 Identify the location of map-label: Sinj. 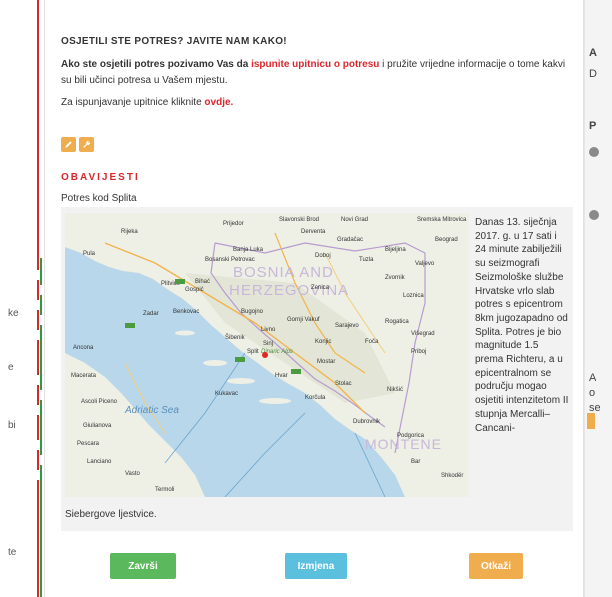
(268, 344).